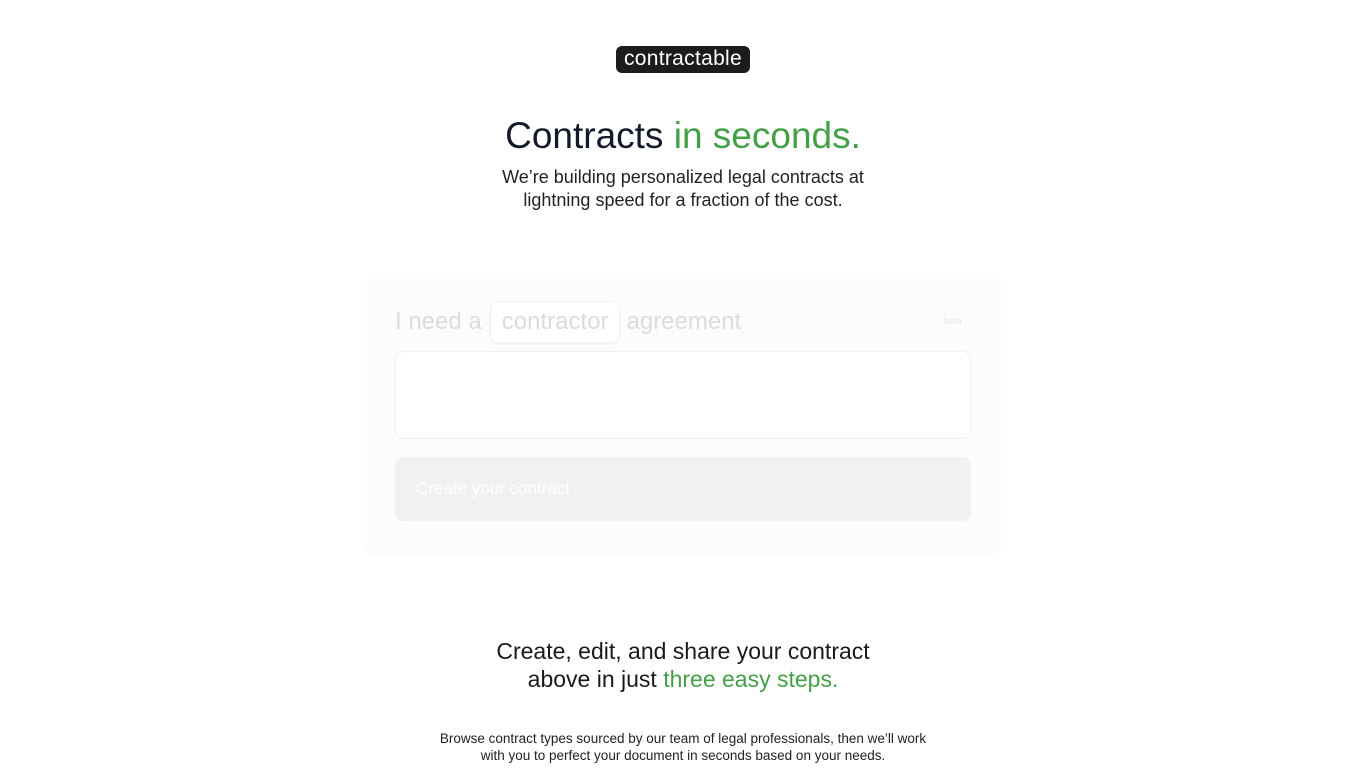 The height and width of the screenshot is (768, 1366). I want to click on hero-title-main: Contracts, so click(584, 135).